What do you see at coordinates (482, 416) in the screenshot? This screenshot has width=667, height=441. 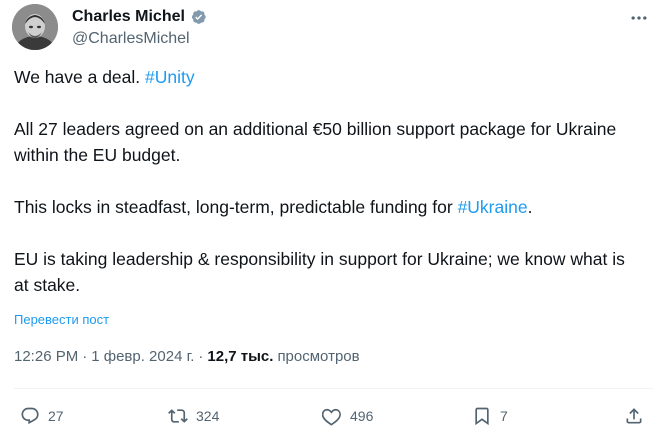 I see `bookmark-icon` at bounding box center [482, 416].